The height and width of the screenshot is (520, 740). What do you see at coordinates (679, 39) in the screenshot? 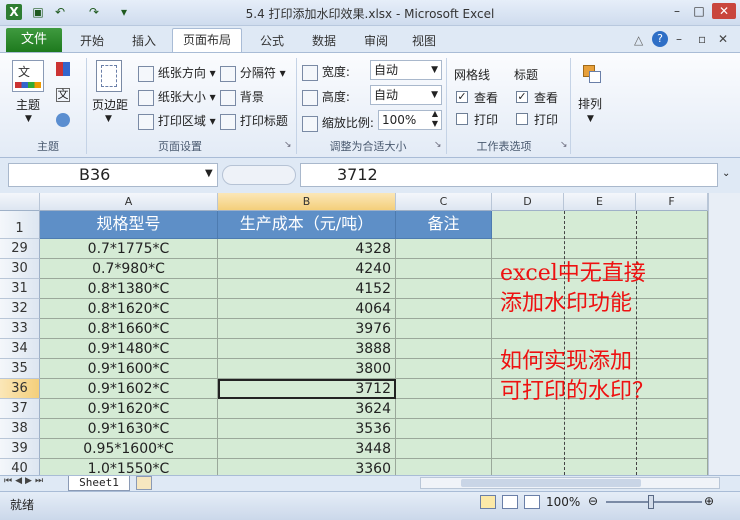
I see `workbook-minimize-icon: –` at bounding box center [679, 39].